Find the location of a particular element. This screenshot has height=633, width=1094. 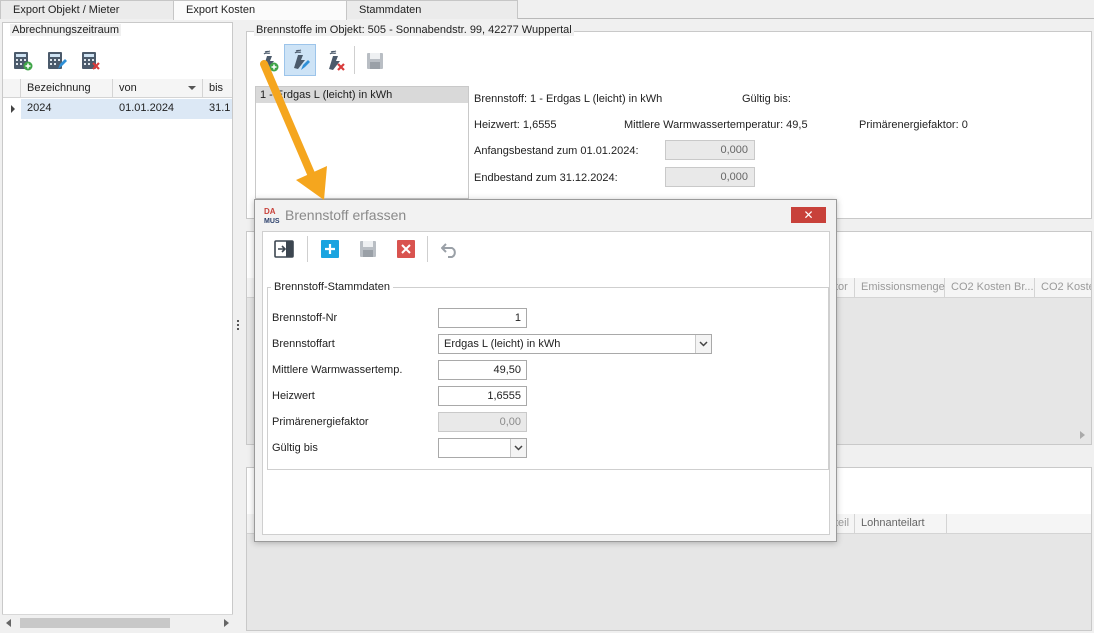

close-button: ✕ is located at coordinates (808, 215).